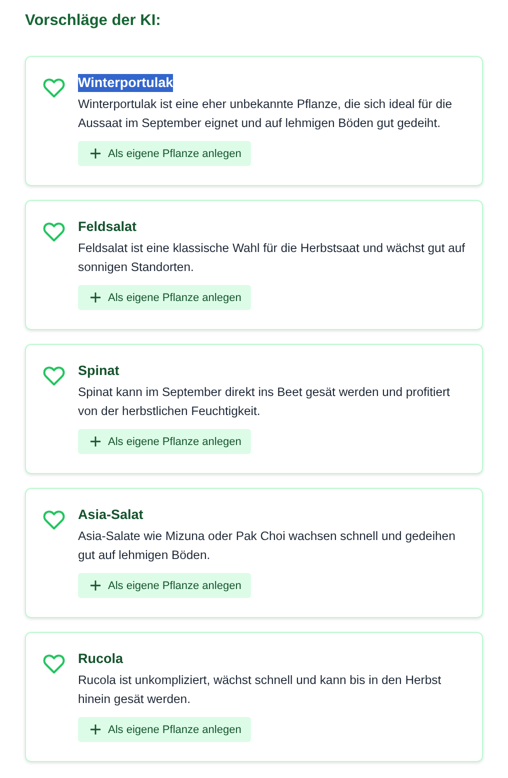 This screenshot has width=508, height=778. Describe the element at coordinates (101, 659) in the screenshot. I see `plant-title: Rucola` at that location.